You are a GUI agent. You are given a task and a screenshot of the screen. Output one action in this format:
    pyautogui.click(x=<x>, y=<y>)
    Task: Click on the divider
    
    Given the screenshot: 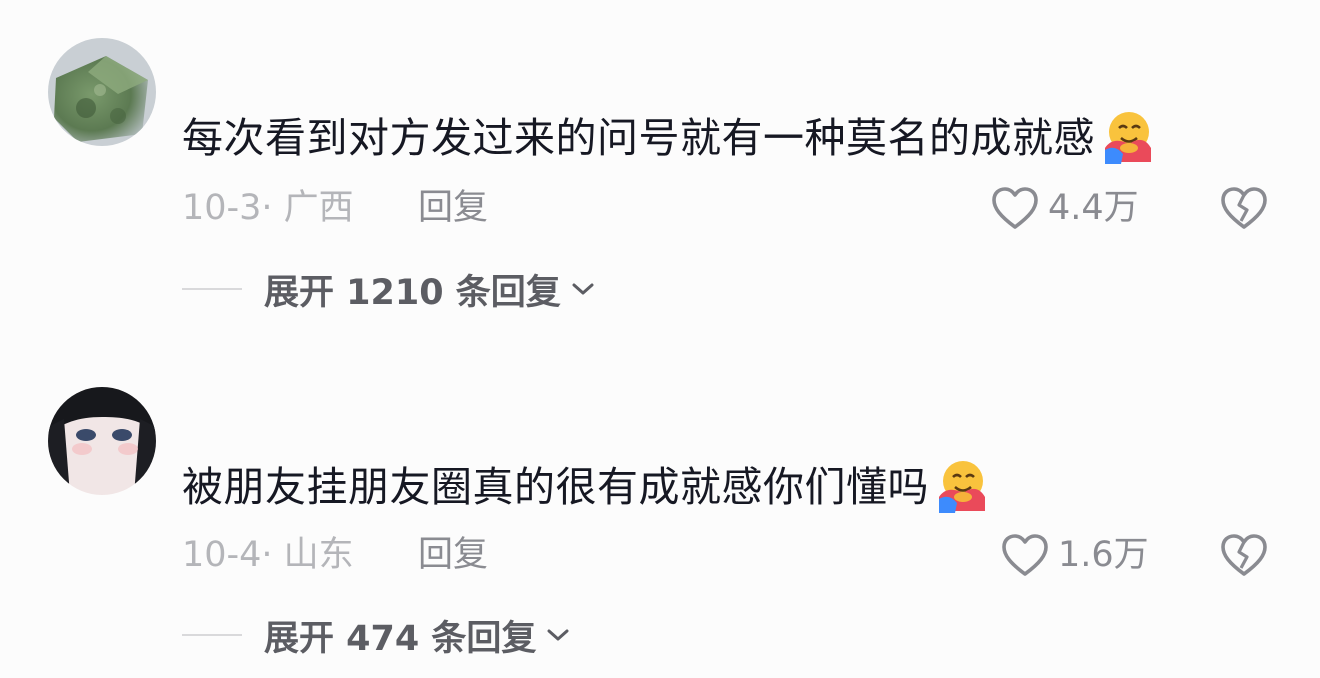 What is the action you would take?
    pyautogui.click(x=212, y=635)
    